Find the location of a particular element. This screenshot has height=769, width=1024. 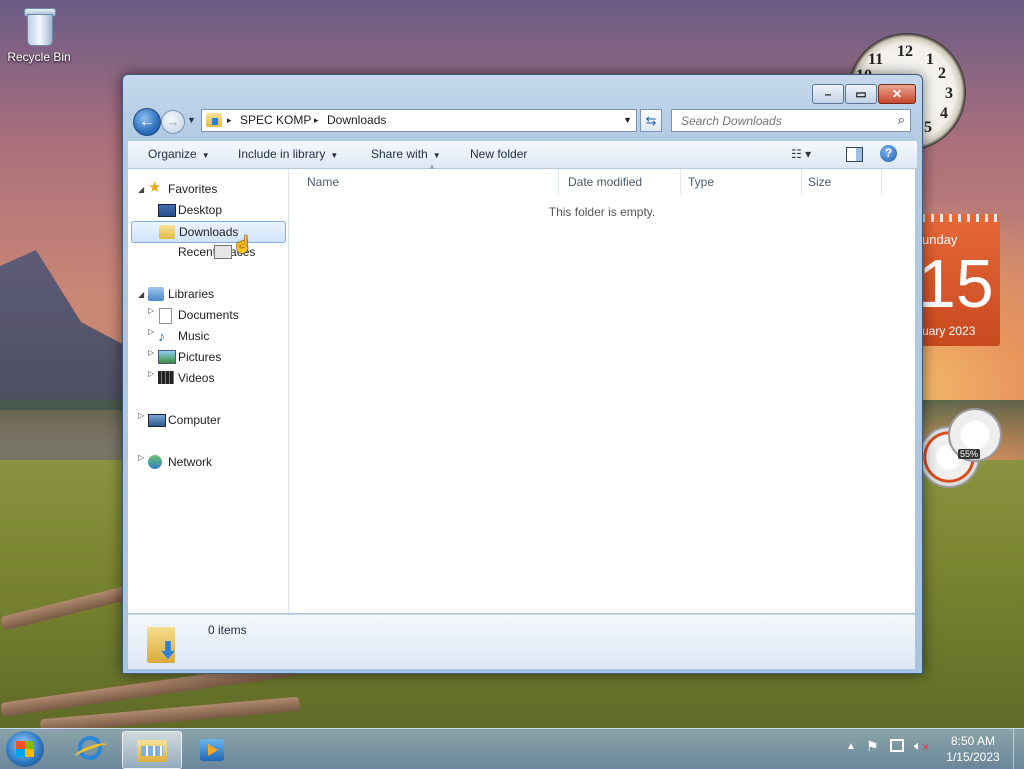

back-button: ← is located at coordinates (147, 122).